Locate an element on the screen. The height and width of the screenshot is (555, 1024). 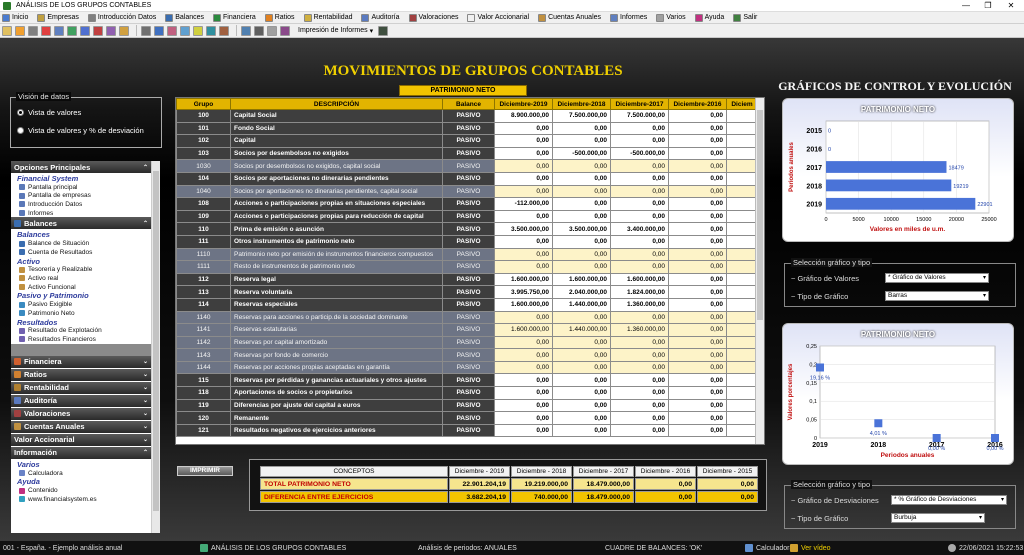
grid-icon is located at coordinates (259, 30).